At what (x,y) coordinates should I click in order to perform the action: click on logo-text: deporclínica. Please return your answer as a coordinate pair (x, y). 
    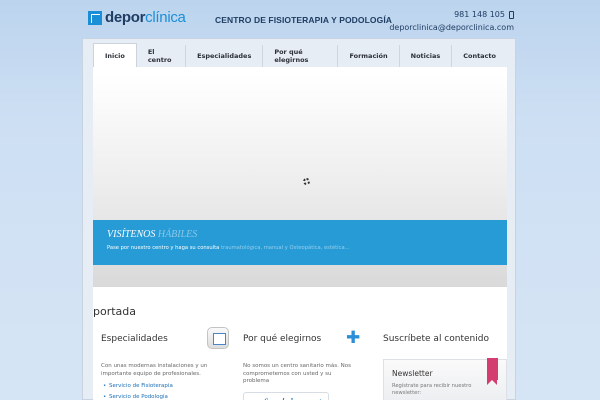
    Looking at the image, I should click on (145, 17).